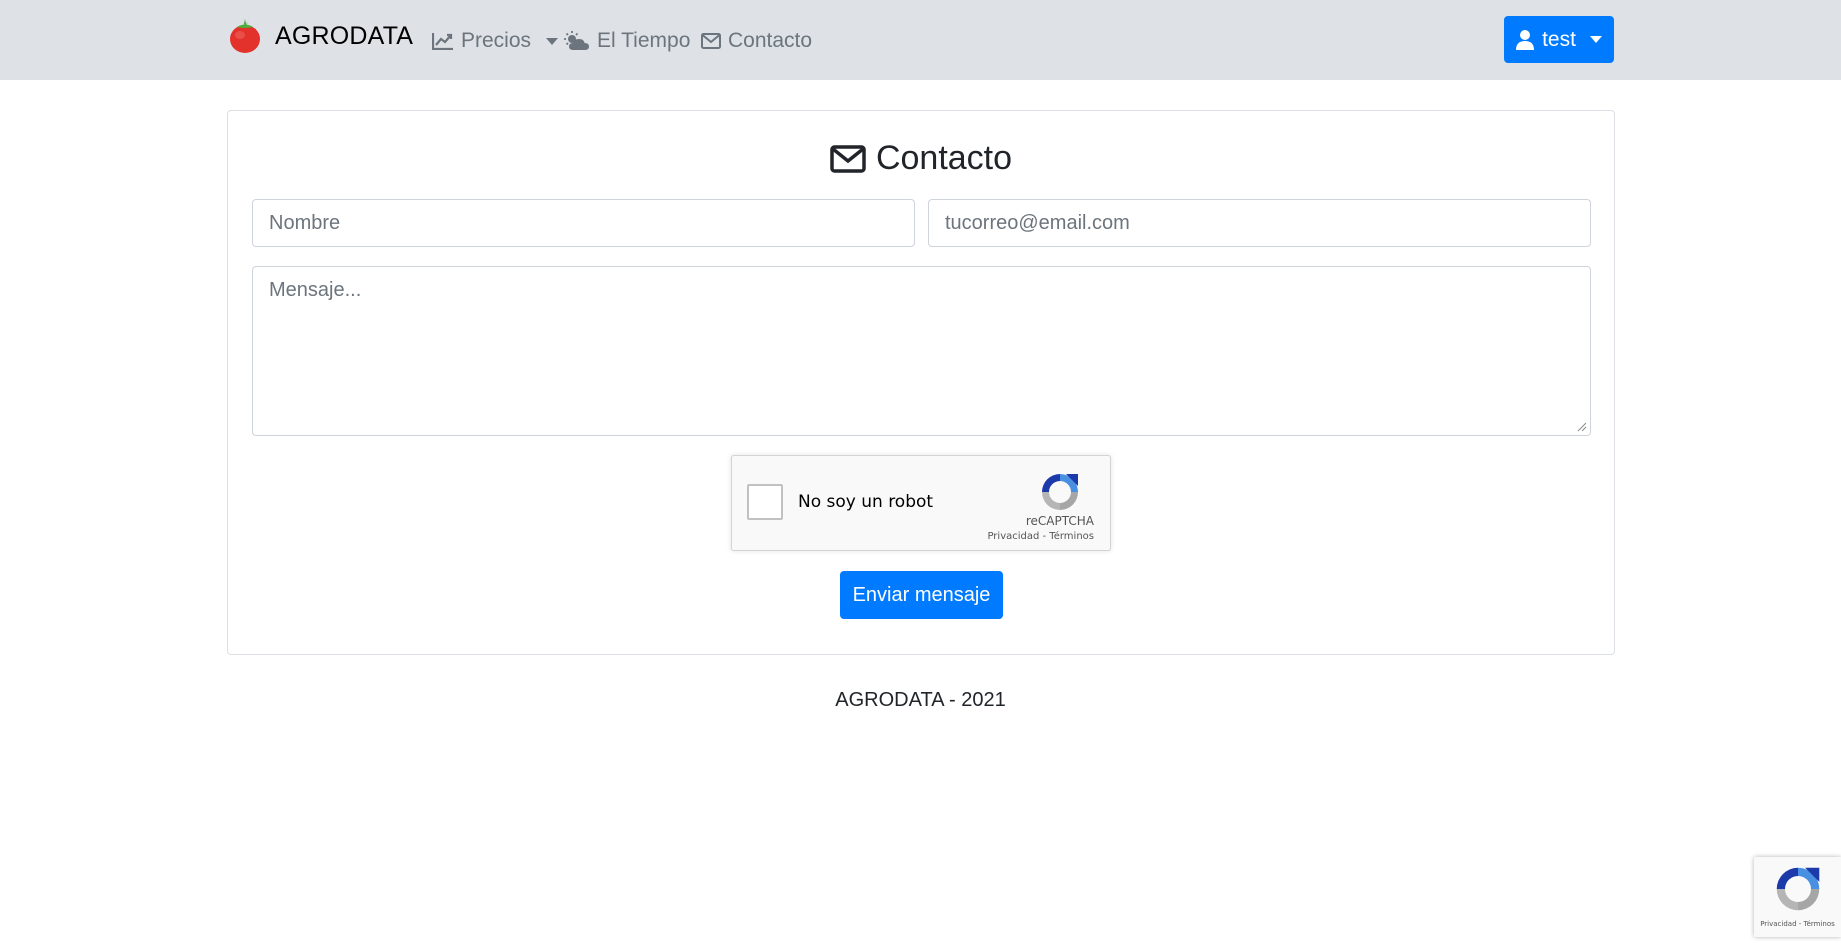  What do you see at coordinates (920, 700) in the screenshot?
I see `footer-text: AGRODATA - 2021` at bounding box center [920, 700].